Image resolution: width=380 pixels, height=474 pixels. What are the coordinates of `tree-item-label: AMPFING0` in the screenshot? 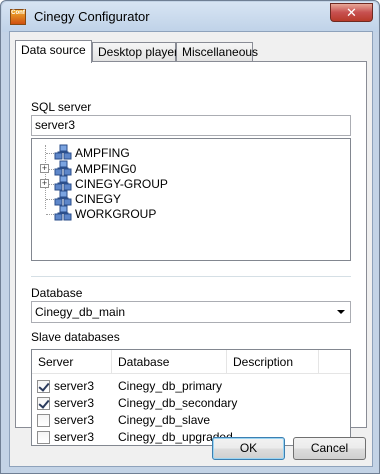 It's located at (106, 169).